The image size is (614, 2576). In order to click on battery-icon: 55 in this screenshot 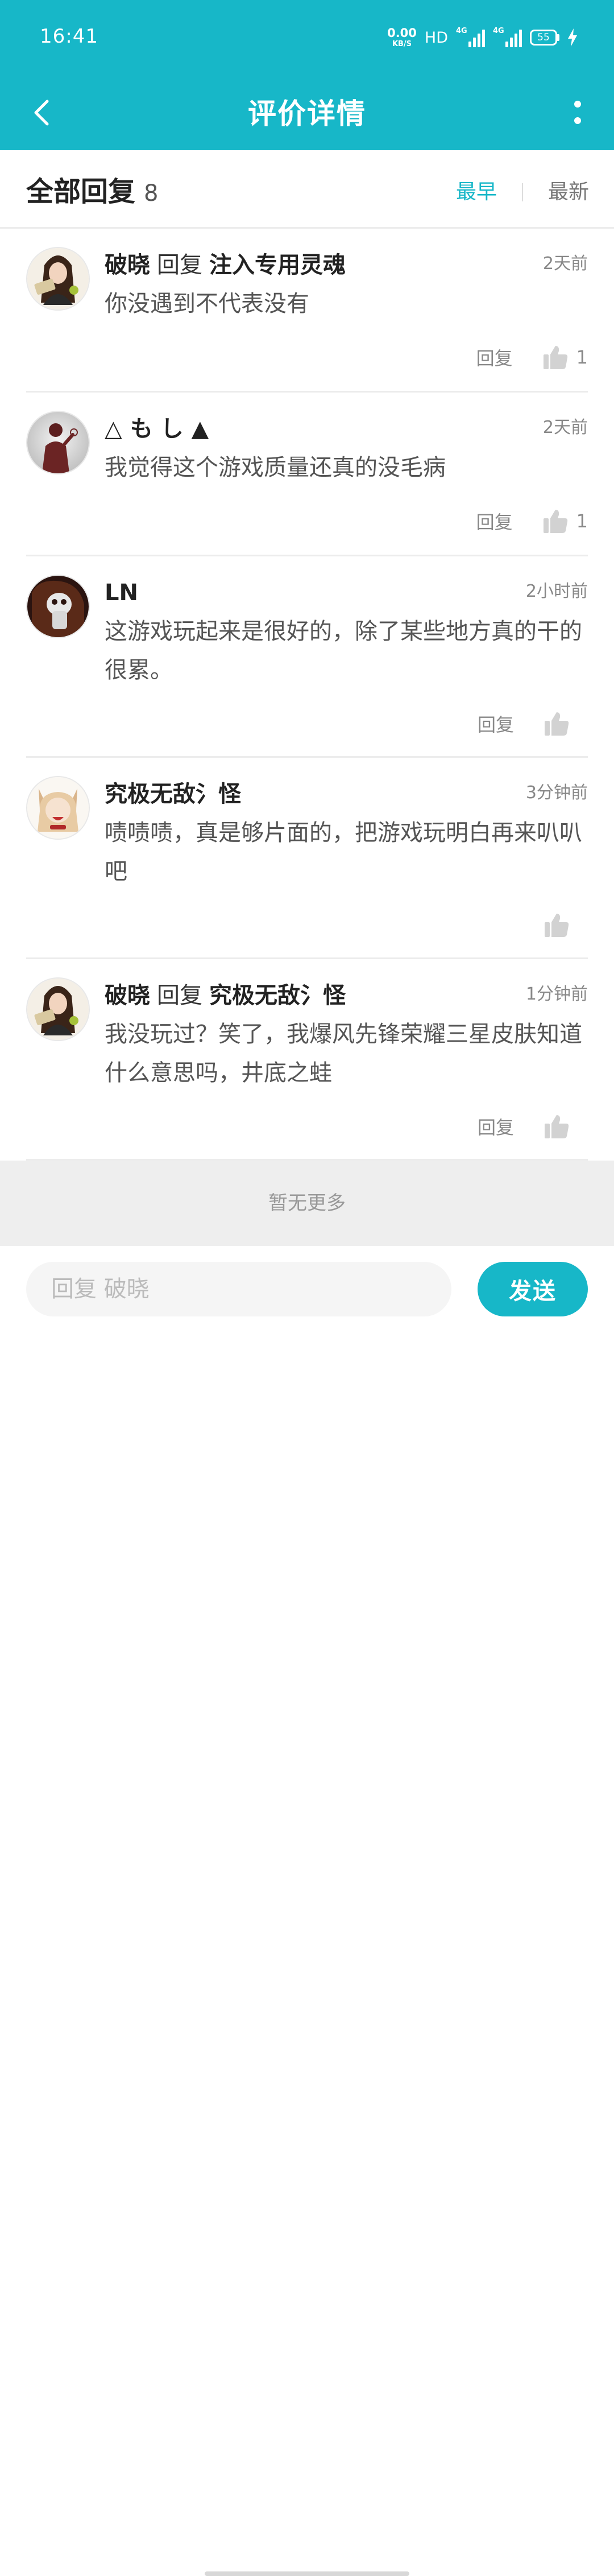, I will do `click(544, 38)`.